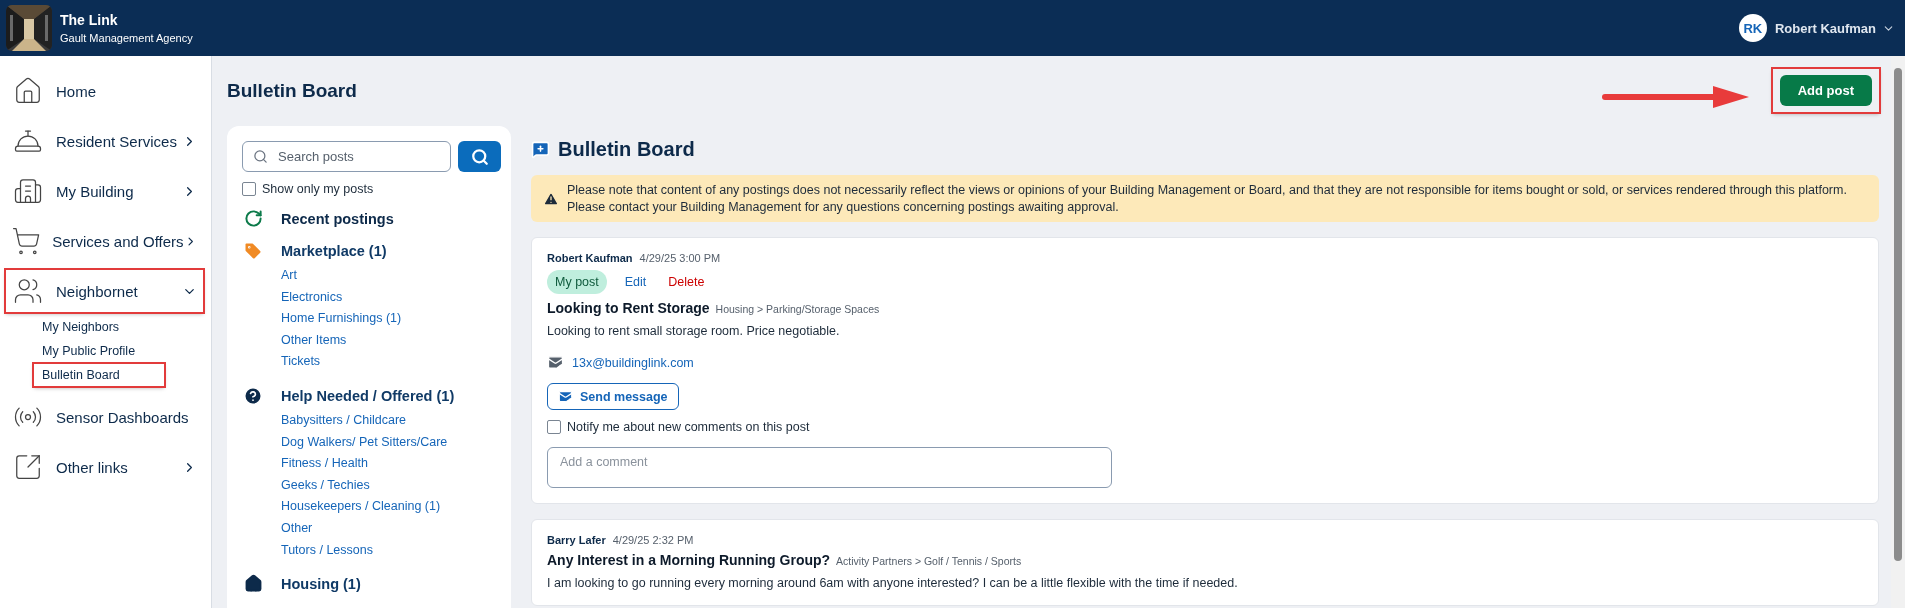 The image size is (1905, 608). I want to click on post-title: Any Interest in a Morning Running Group?, so click(689, 560).